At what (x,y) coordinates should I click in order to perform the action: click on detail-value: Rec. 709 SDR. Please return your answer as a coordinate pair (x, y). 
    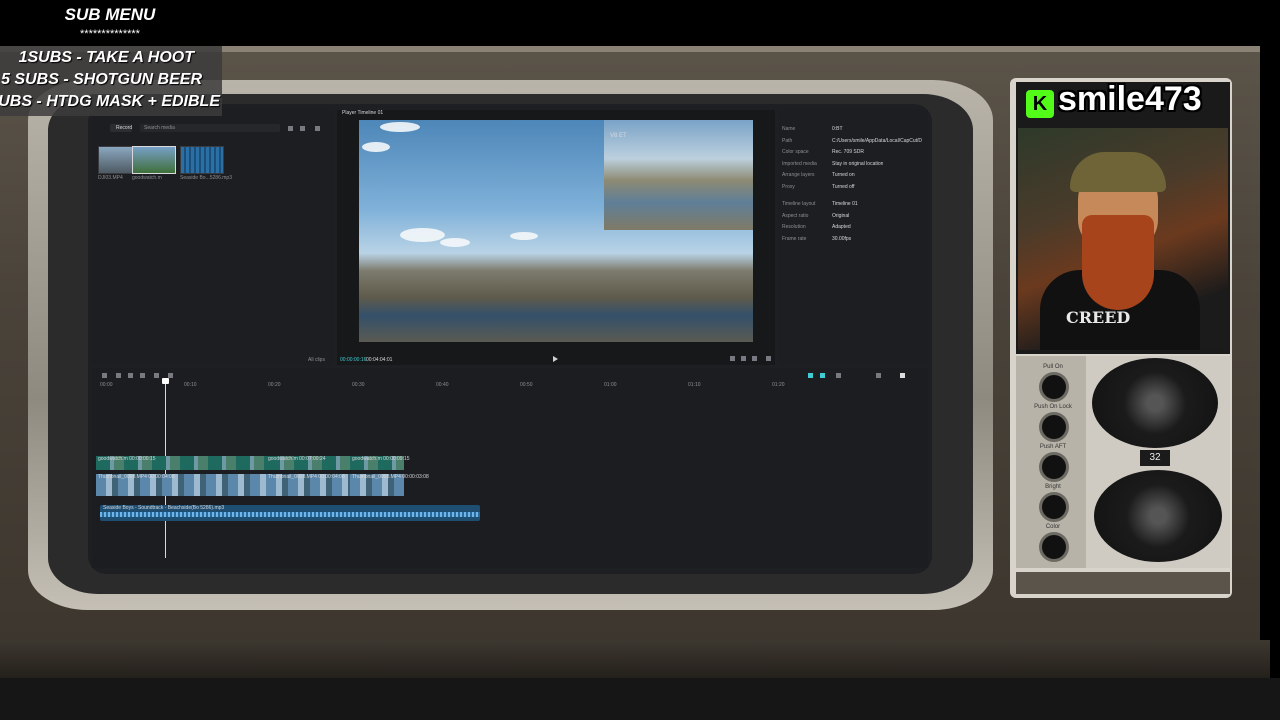
    Looking at the image, I should click on (848, 152).